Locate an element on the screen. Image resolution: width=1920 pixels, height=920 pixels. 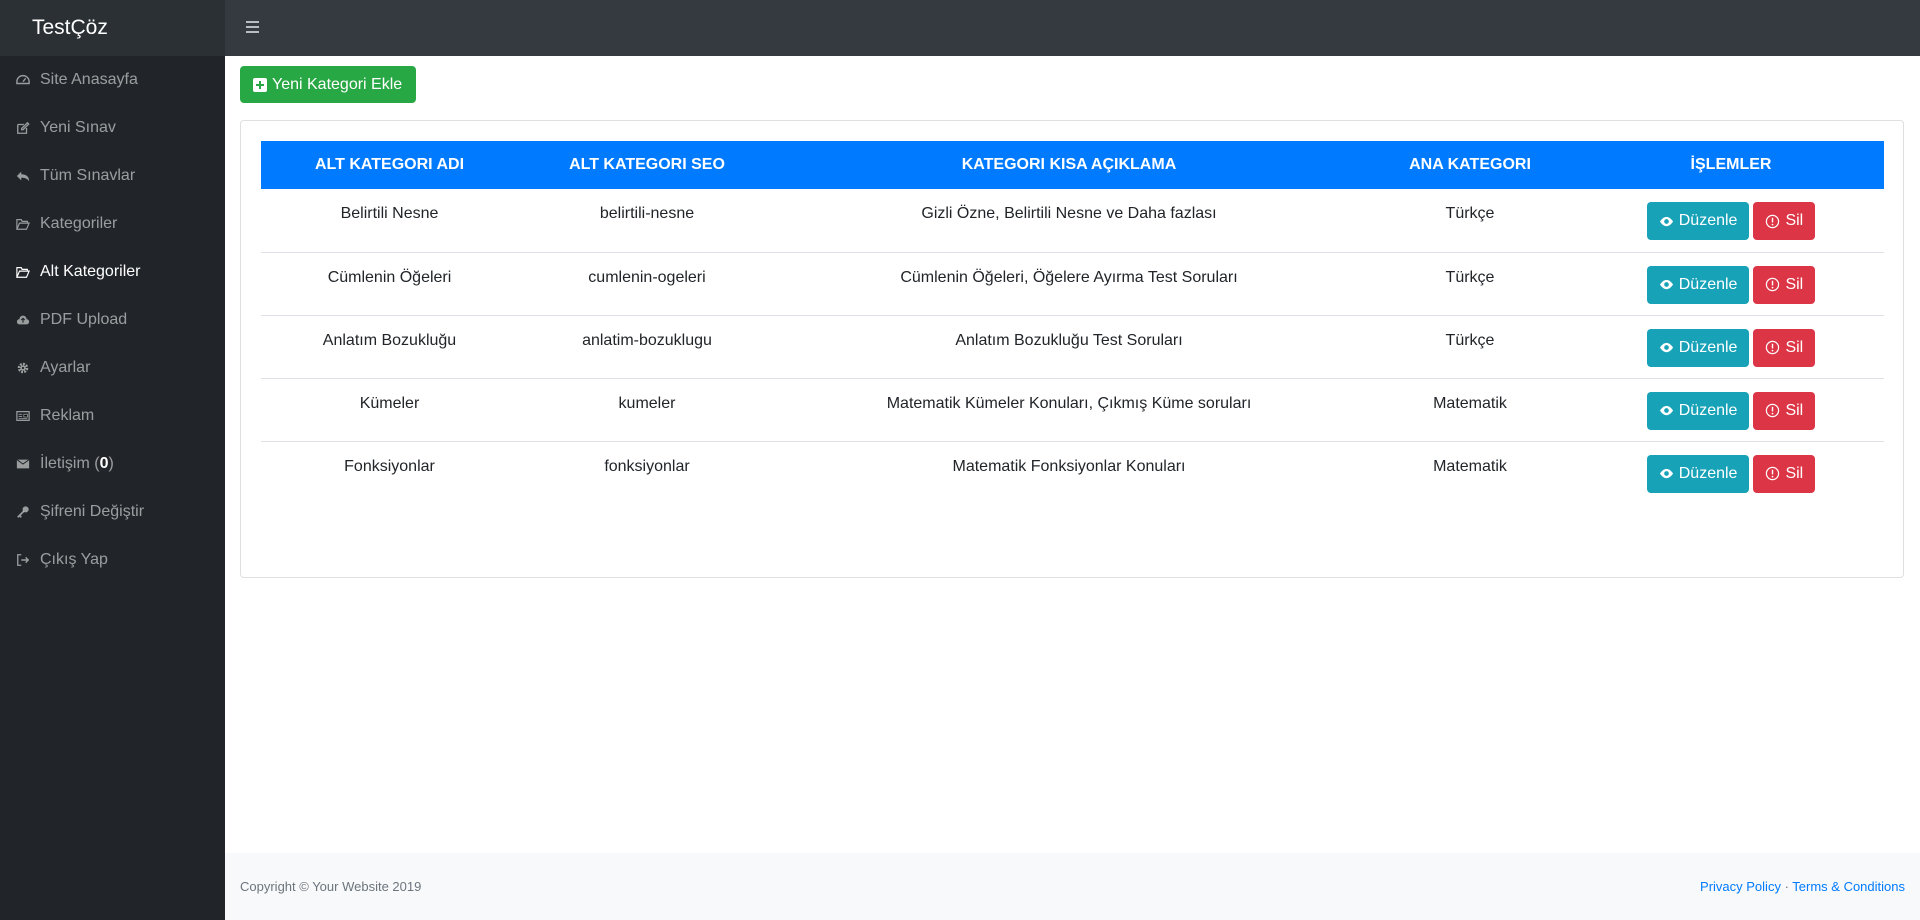
copyright-text: Copyright © Your Website 2019 is located at coordinates (331, 886).